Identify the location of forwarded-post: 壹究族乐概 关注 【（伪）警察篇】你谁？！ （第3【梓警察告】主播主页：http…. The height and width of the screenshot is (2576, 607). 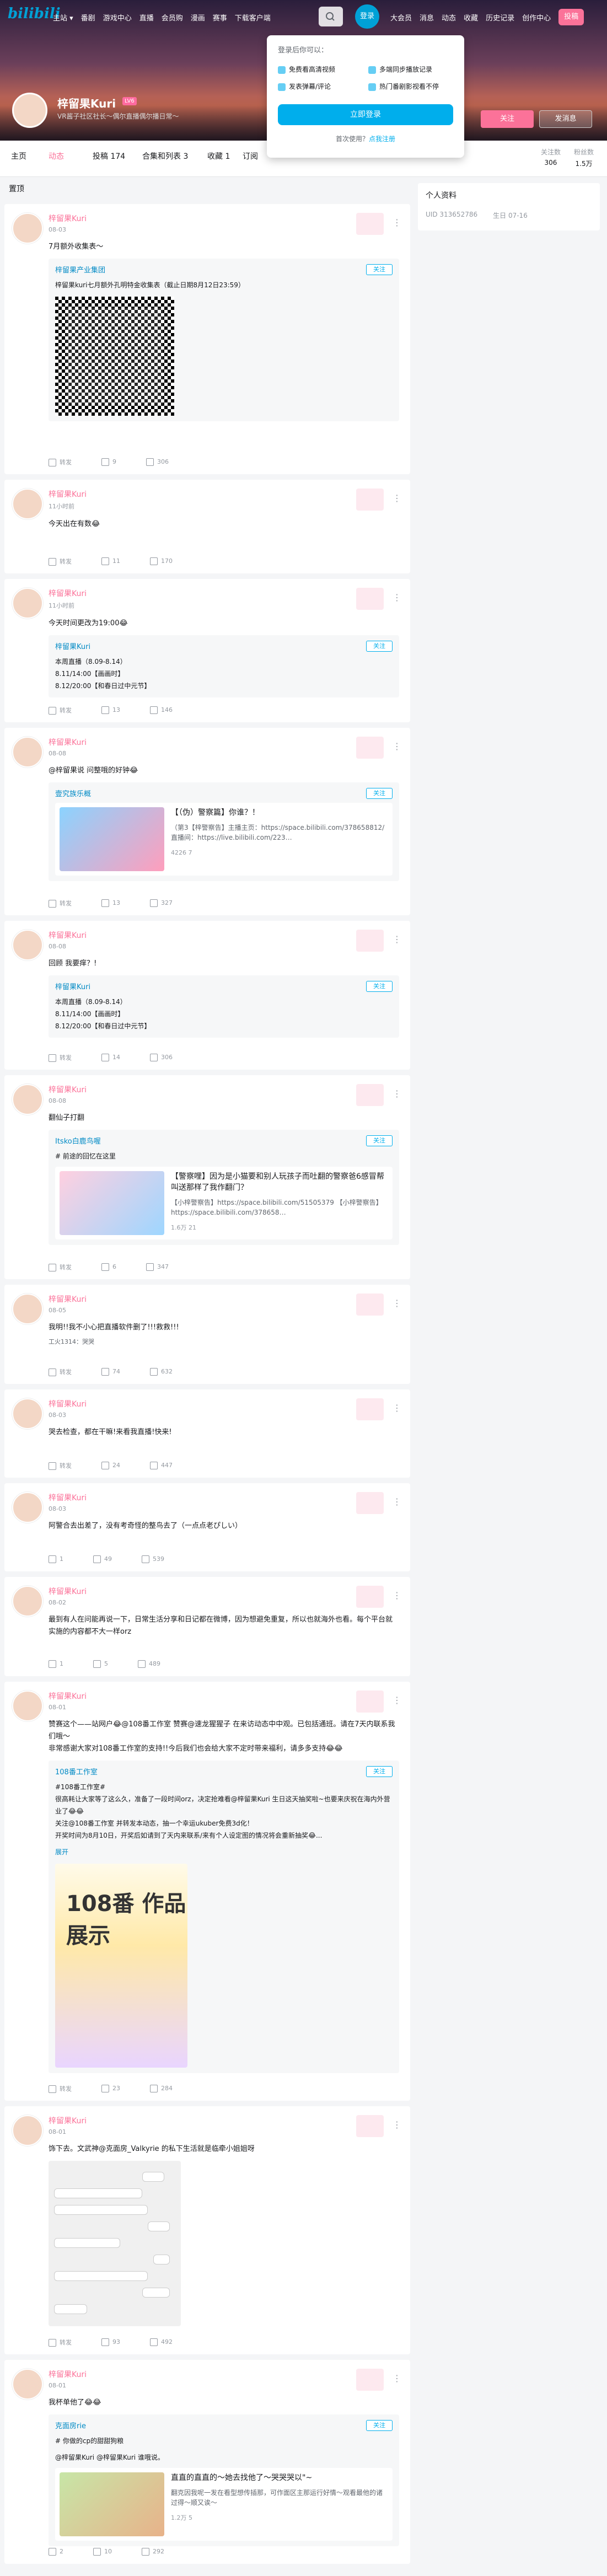
(224, 831).